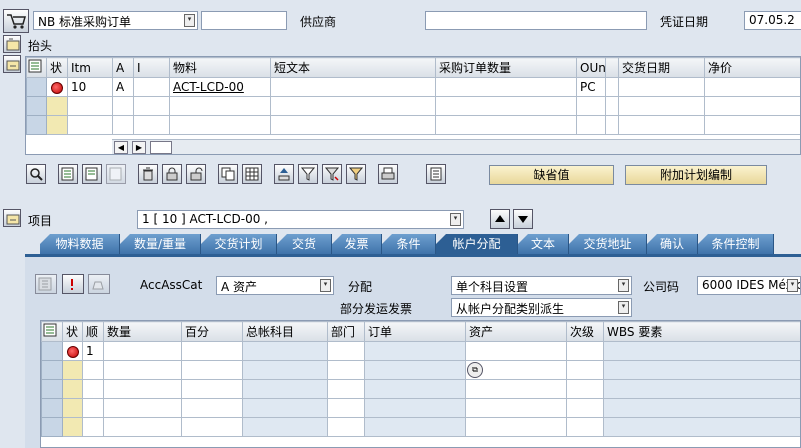 The image size is (801, 448). What do you see at coordinates (252, 174) in the screenshot?
I see `grid-button` at bounding box center [252, 174].